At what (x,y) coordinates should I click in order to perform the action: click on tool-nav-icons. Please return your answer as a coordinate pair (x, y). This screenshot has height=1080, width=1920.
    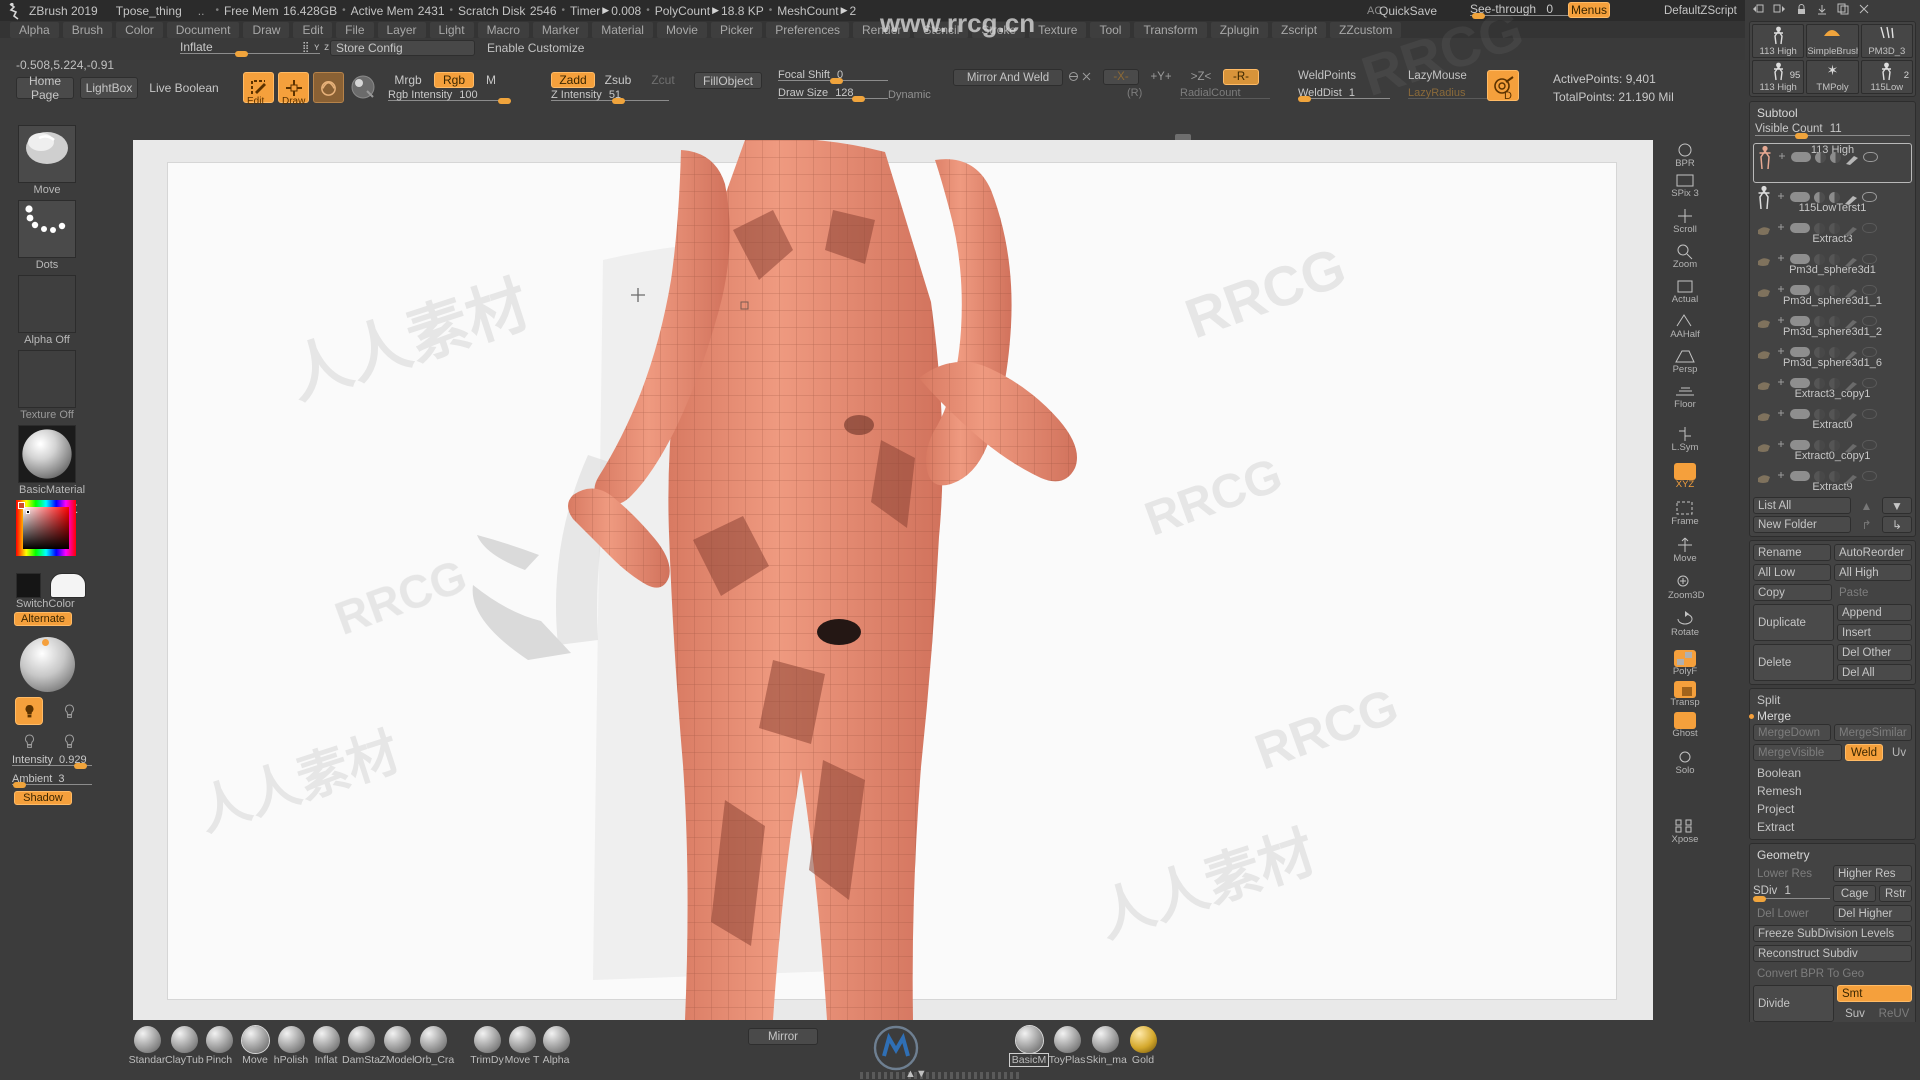
    Looking at the image, I should click on (1832, 9).